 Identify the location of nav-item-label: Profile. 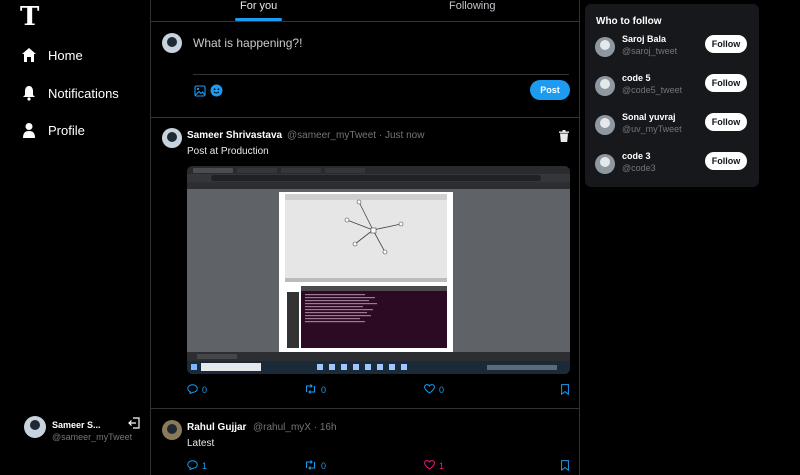
(66, 130).